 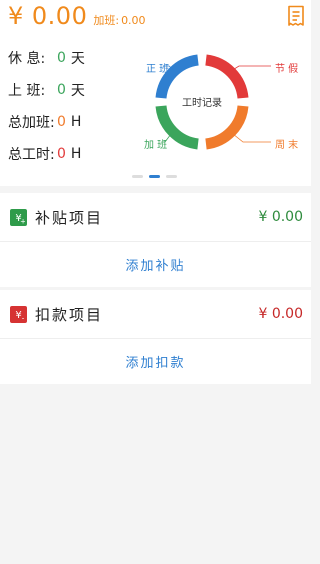 What do you see at coordinates (202, 103) in the screenshot?
I see `donut-center-label: 工时记录` at bounding box center [202, 103].